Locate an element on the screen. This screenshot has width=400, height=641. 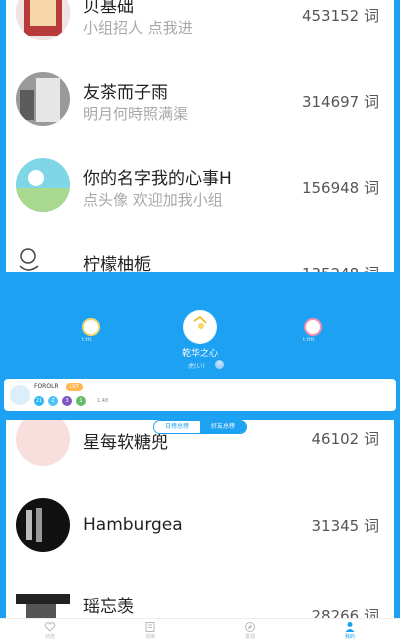
stat-chip: 21 is located at coordinates (39, 401).